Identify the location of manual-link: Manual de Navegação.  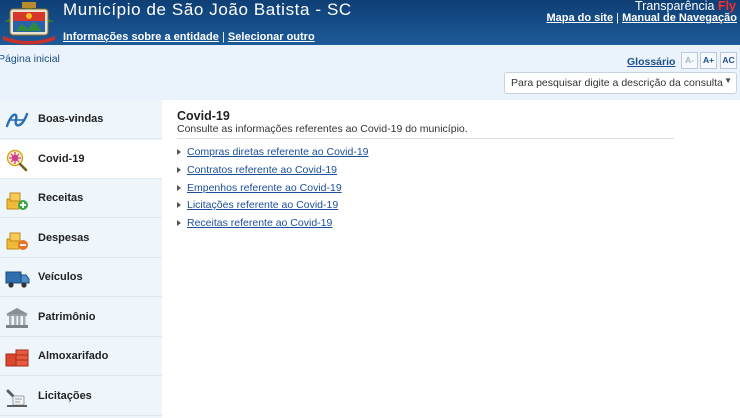
(679, 18).